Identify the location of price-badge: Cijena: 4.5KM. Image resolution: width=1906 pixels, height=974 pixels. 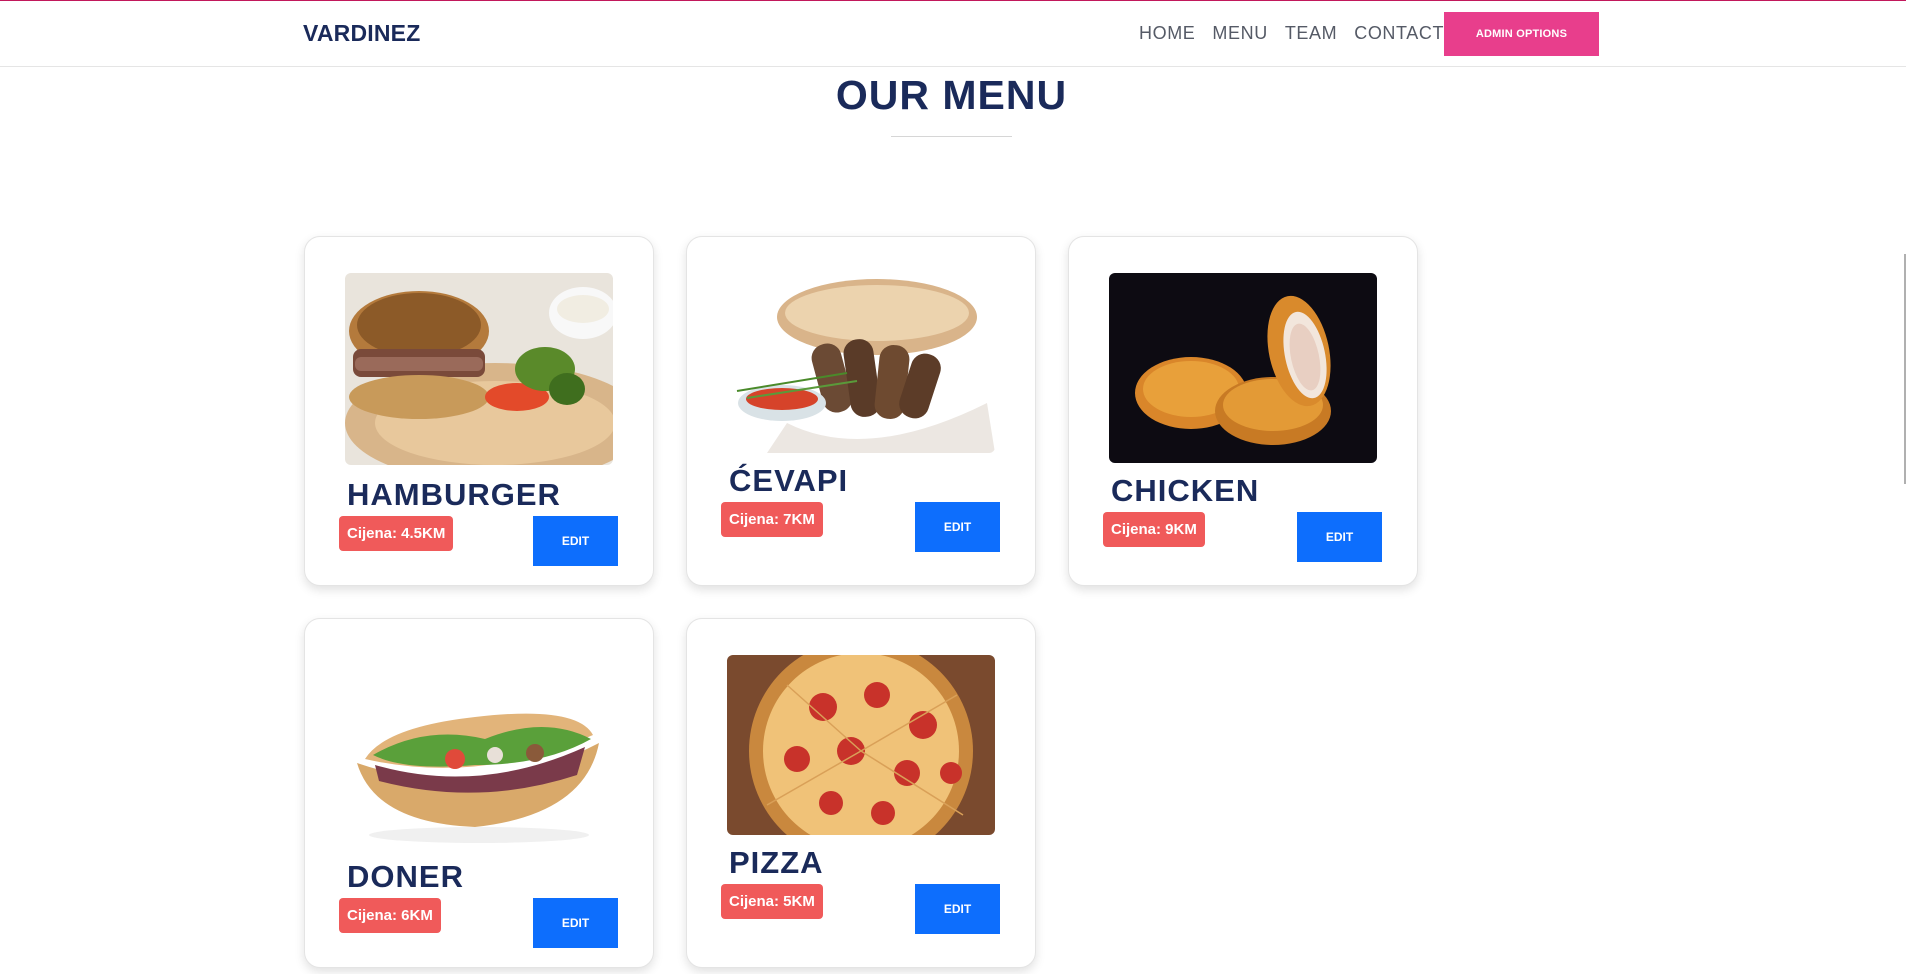
(396, 533).